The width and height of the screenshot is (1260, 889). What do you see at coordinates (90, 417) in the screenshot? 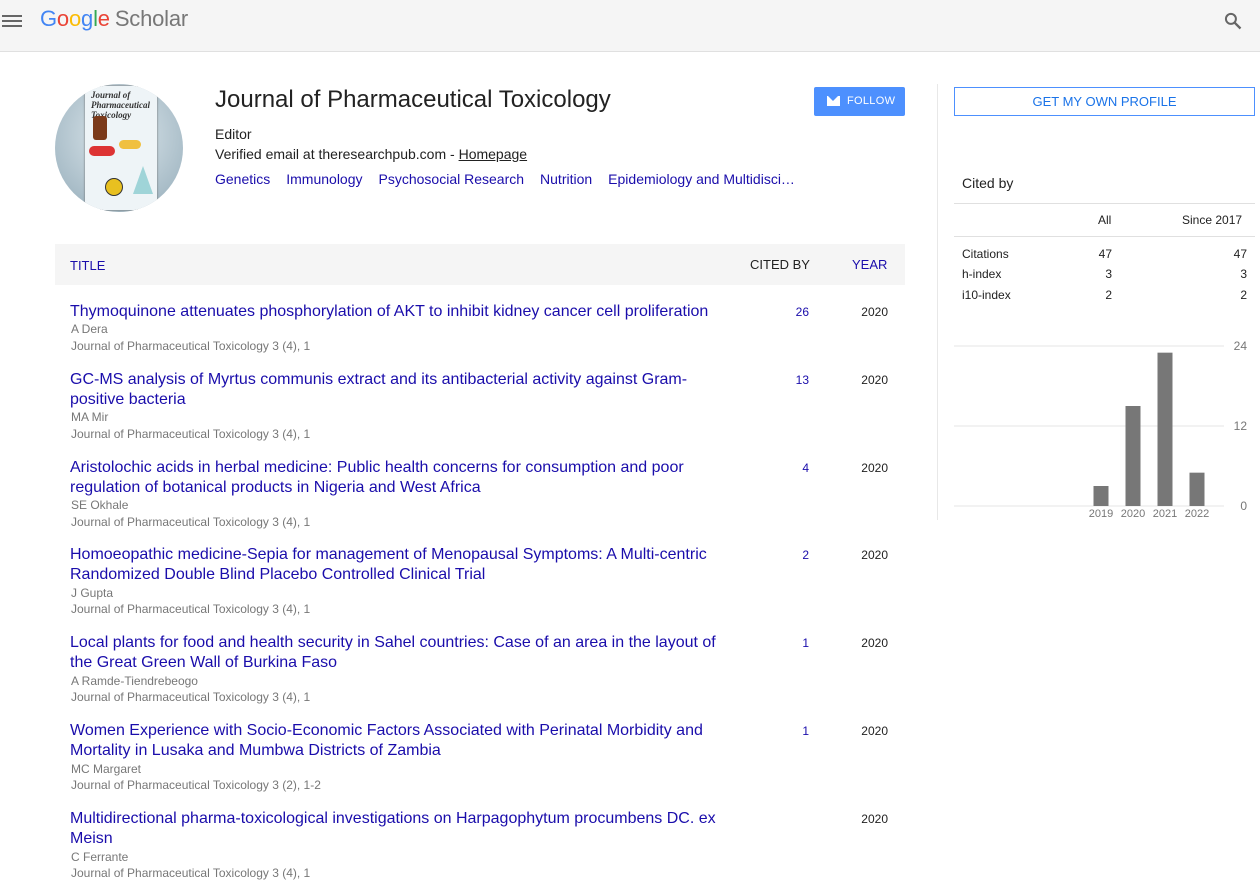
I see `article-authors: MA Mir` at bounding box center [90, 417].